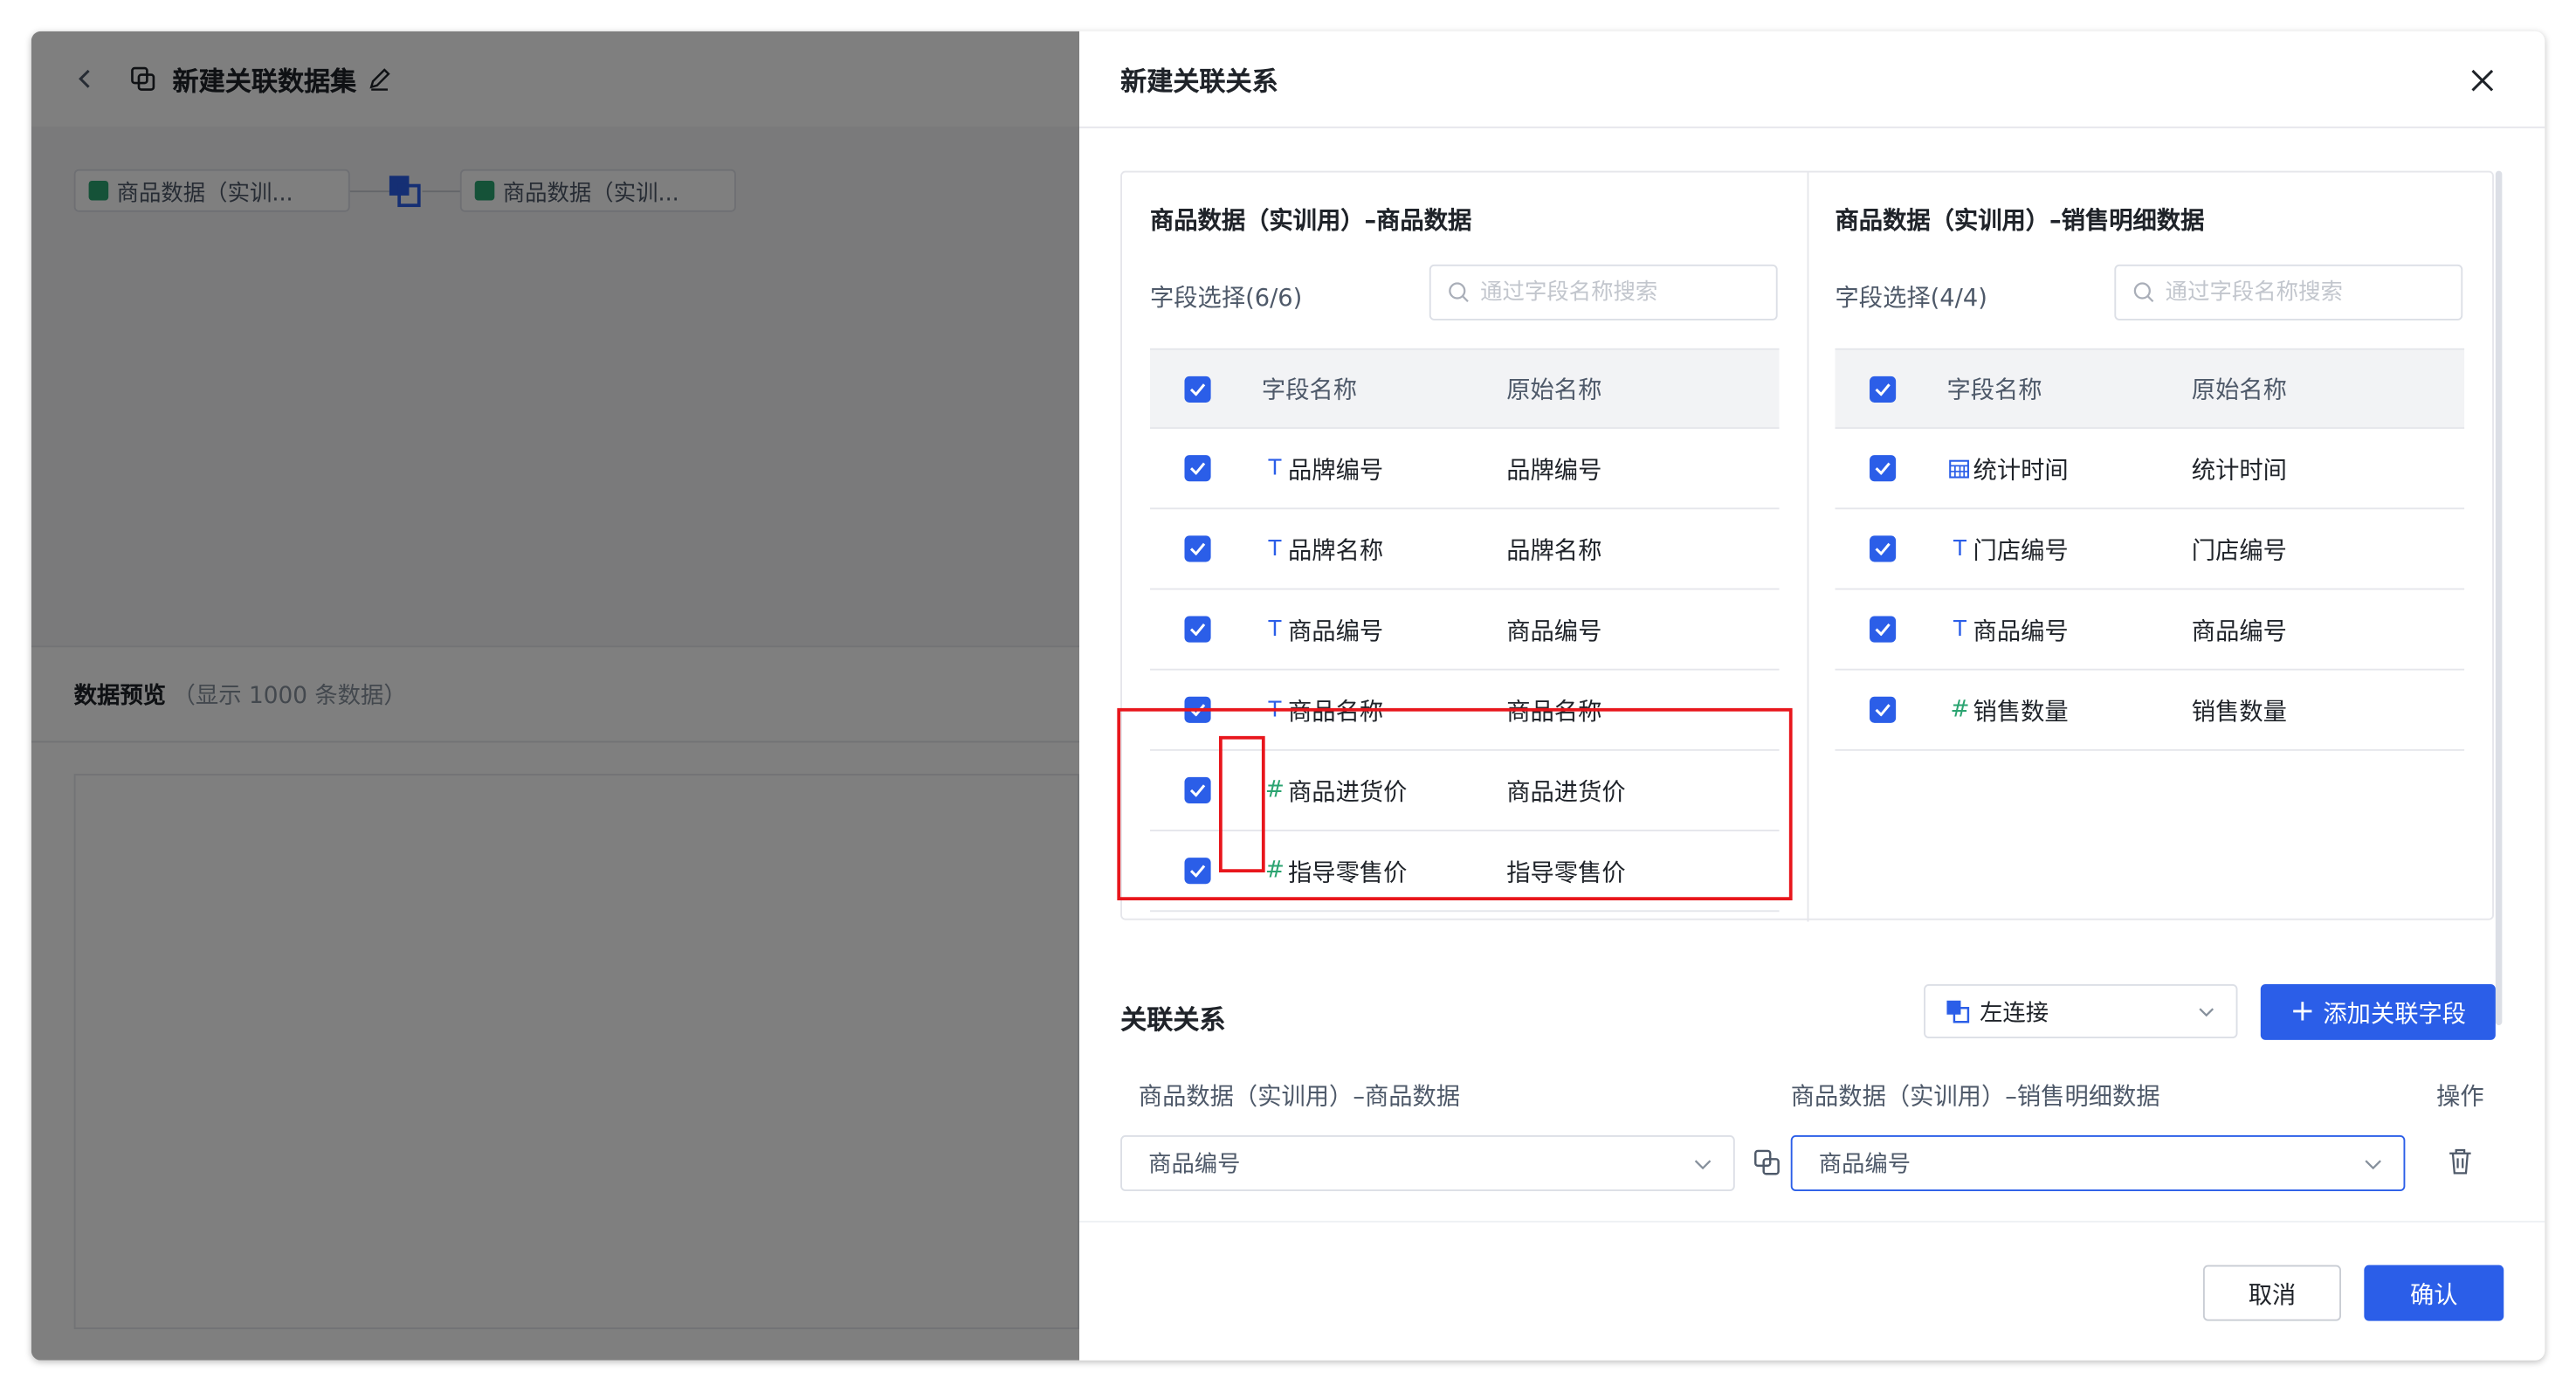 This screenshot has width=2576, height=1392. Describe the element at coordinates (1620, 292) in the screenshot. I see `left-search-input` at that location.